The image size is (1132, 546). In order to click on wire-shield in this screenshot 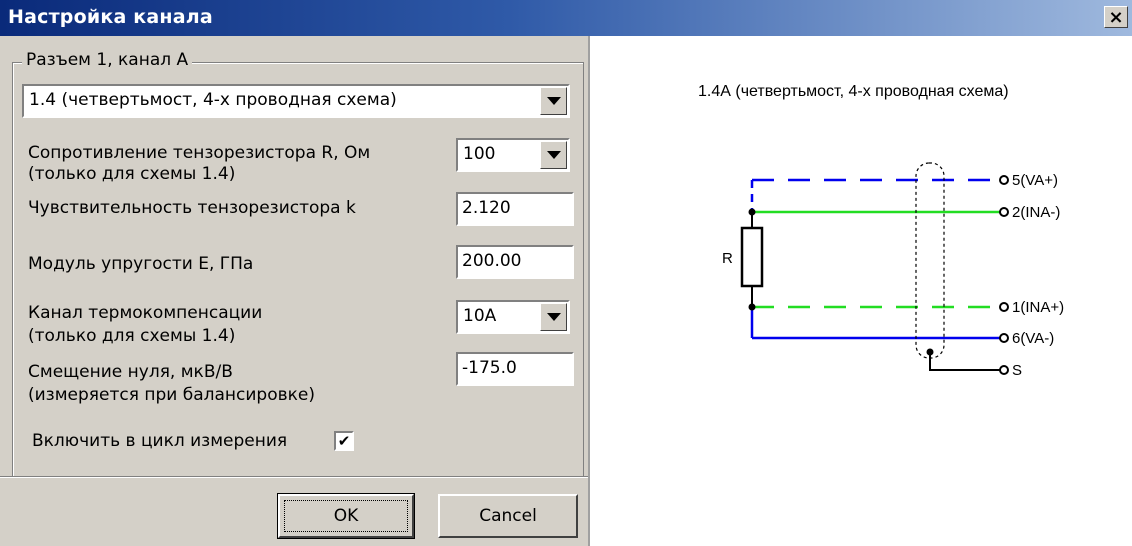, I will do `click(964, 361)`.